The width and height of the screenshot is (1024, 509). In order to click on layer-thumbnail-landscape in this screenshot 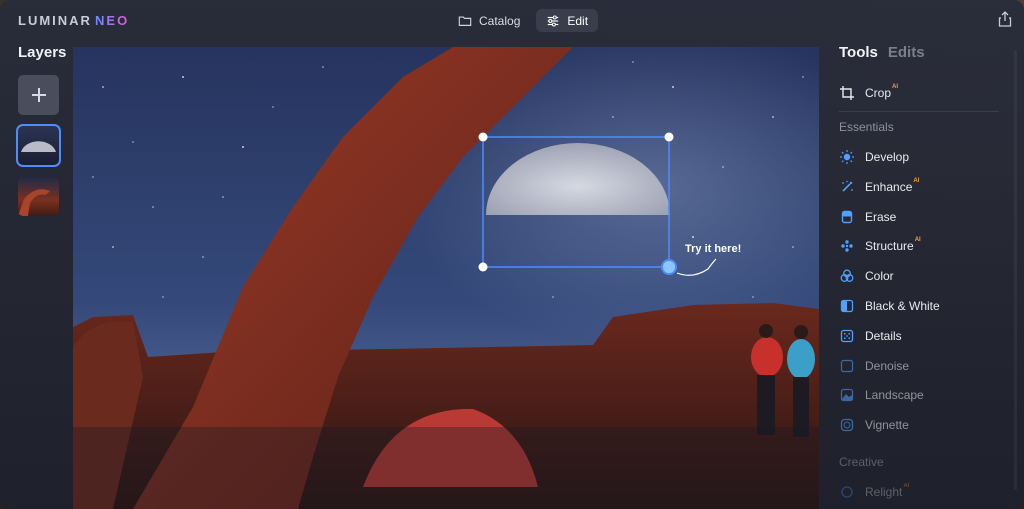, I will do `click(38, 196)`.